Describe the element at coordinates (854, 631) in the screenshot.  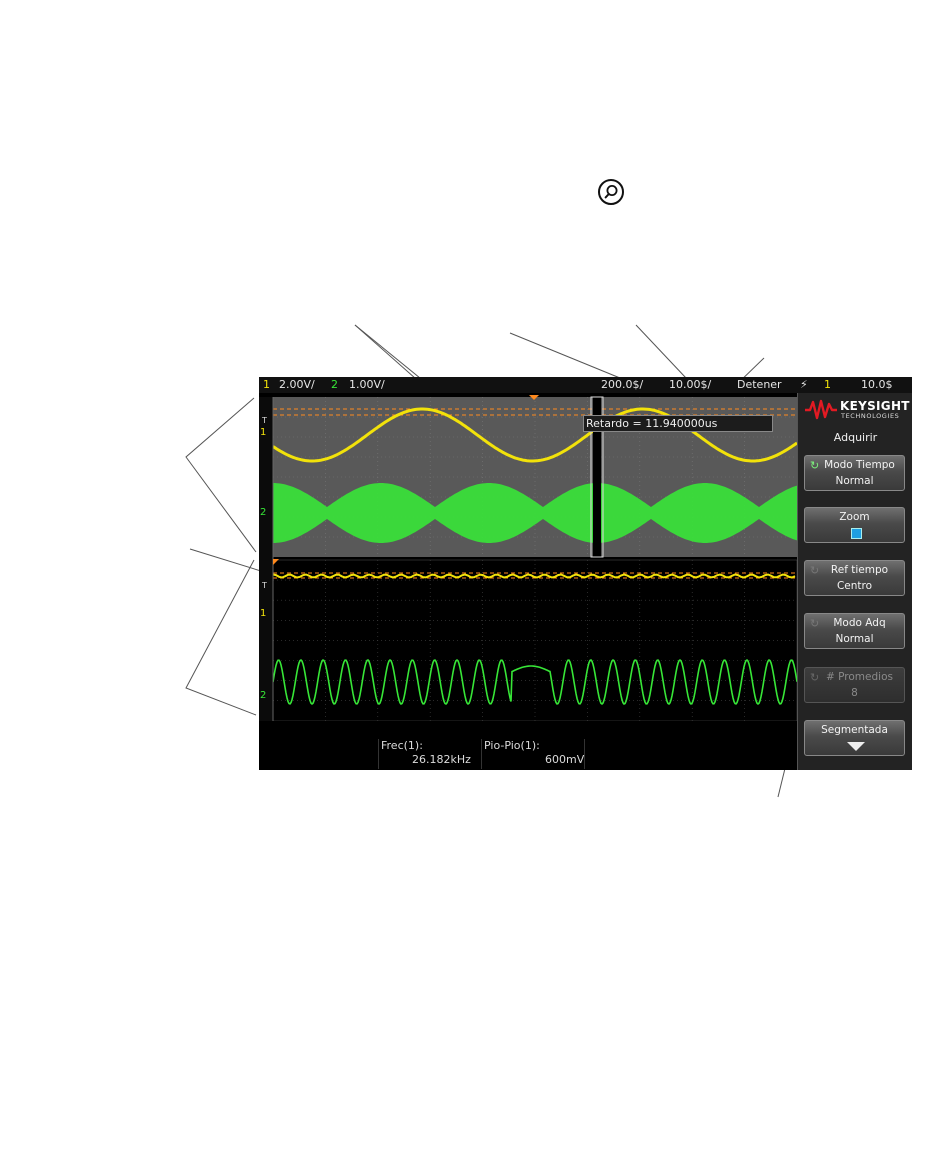
I see `softkey-modo-adq: ↻ Modo Adq Normal` at that location.